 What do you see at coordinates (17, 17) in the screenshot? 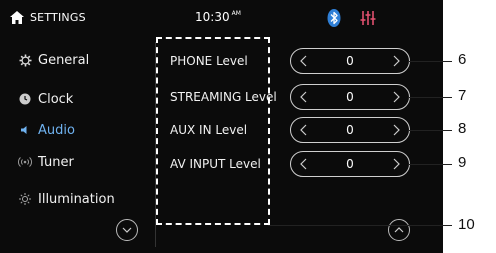
I see `home-icon` at bounding box center [17, 17].